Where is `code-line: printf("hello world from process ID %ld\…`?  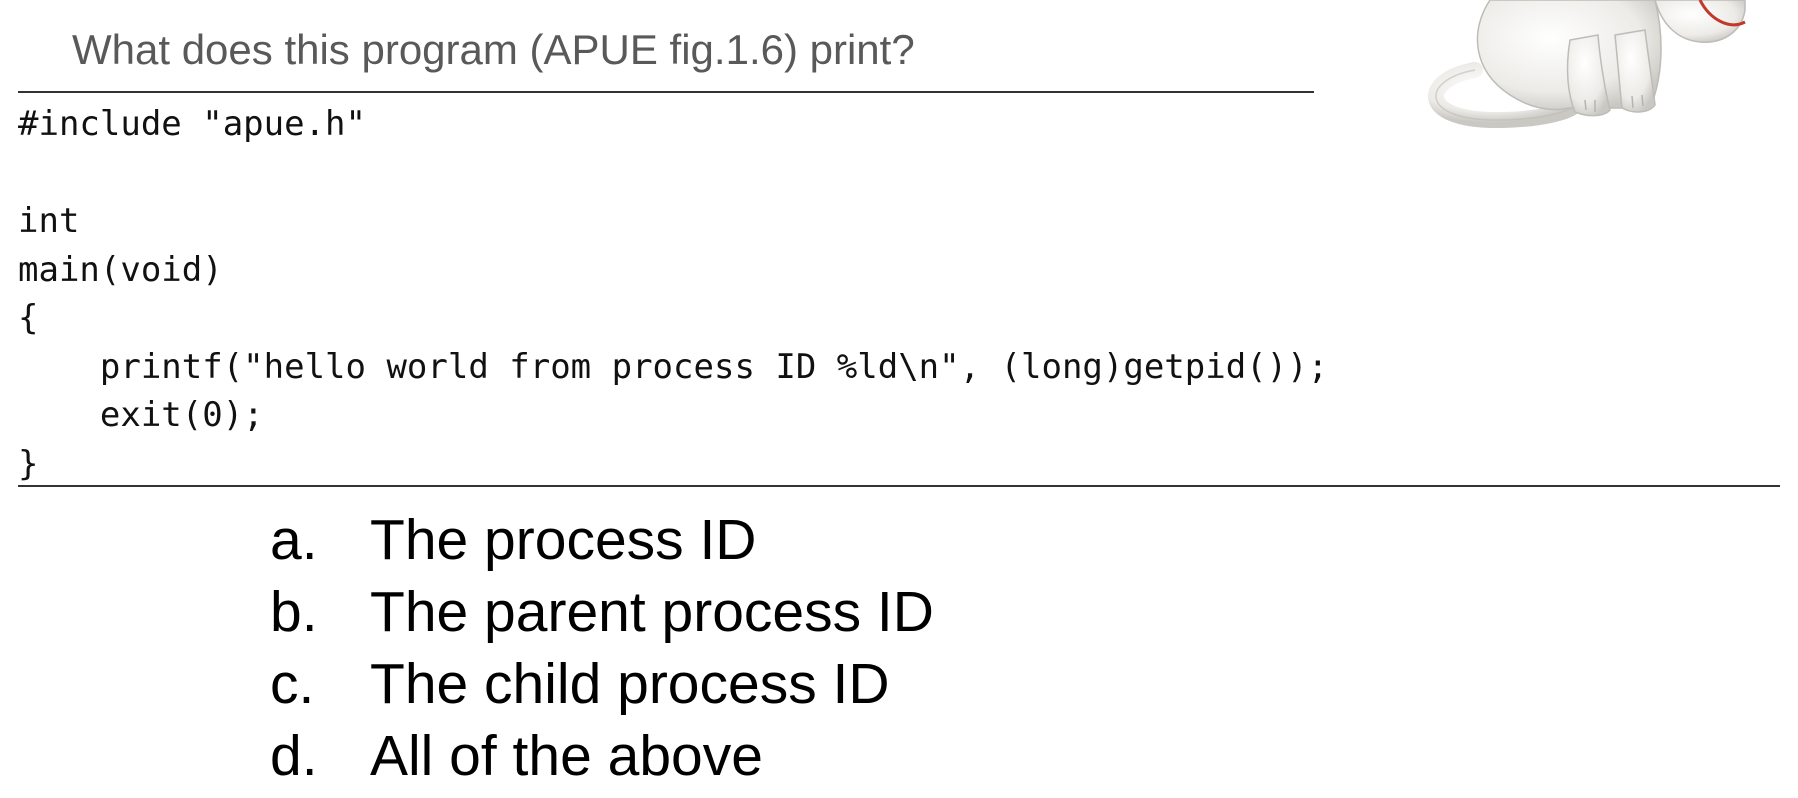
code-line: printf("hello world from process ID %ld\… is located at coordinates (673, 366).